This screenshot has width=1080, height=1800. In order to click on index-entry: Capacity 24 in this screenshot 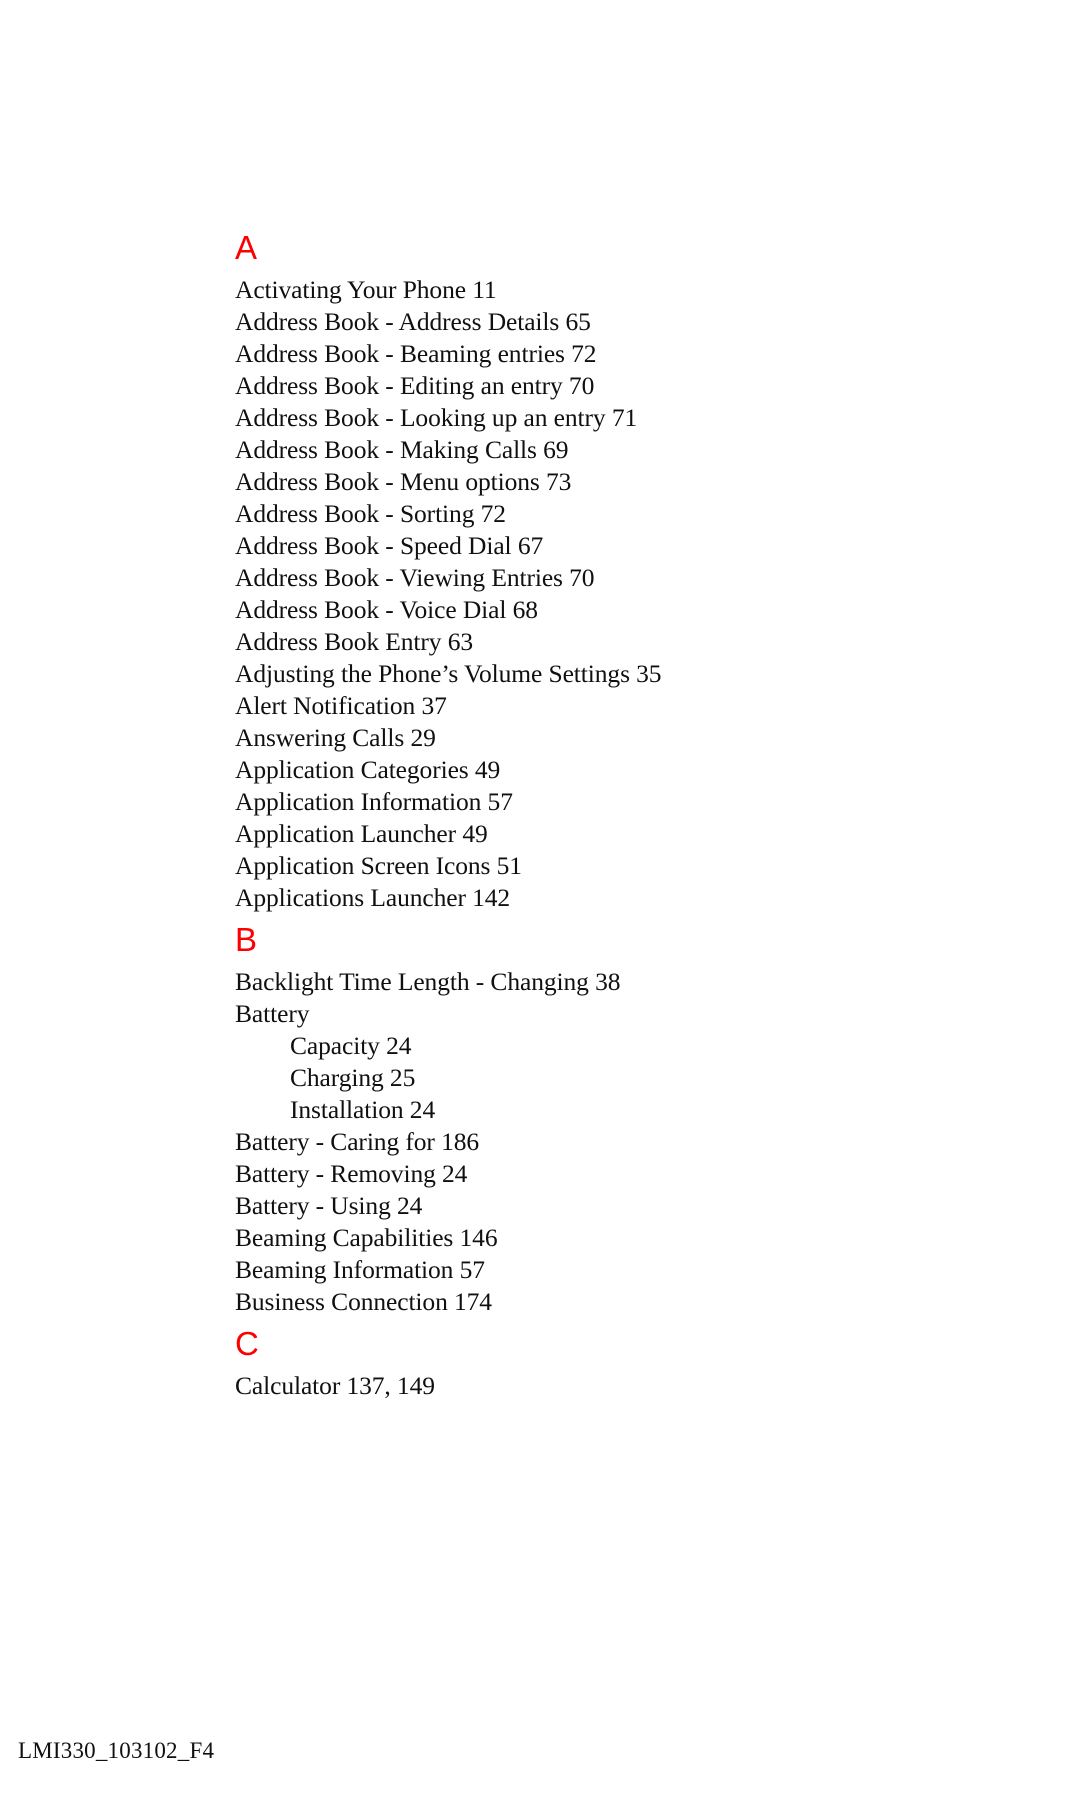, I will do `click(351, 1045)`.